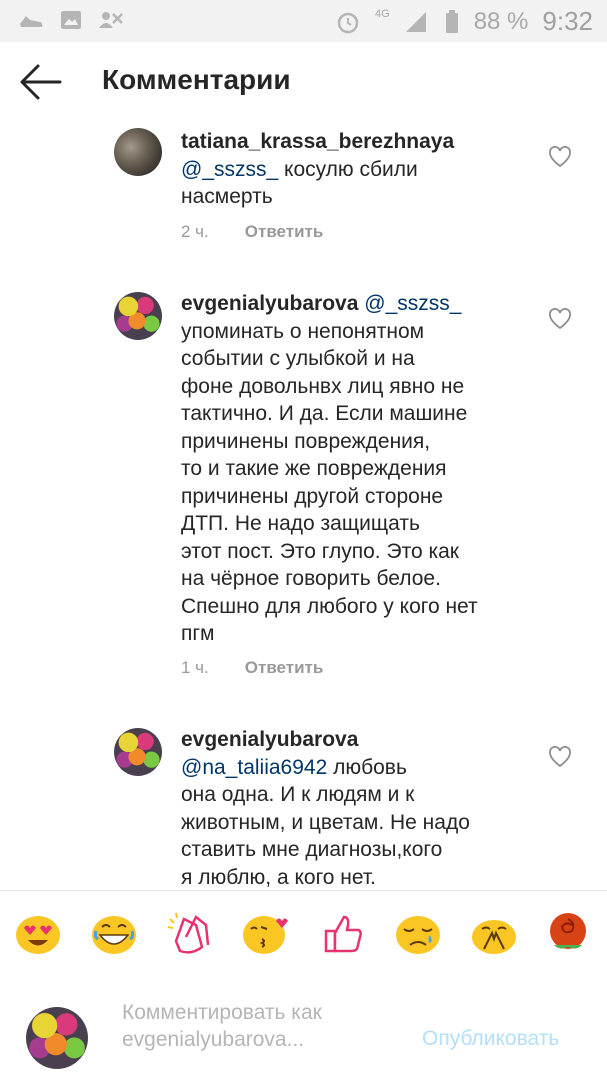 The height and width of the screenshot is (1080, 607). I want to click on contacts-icon, so click(111, 20).